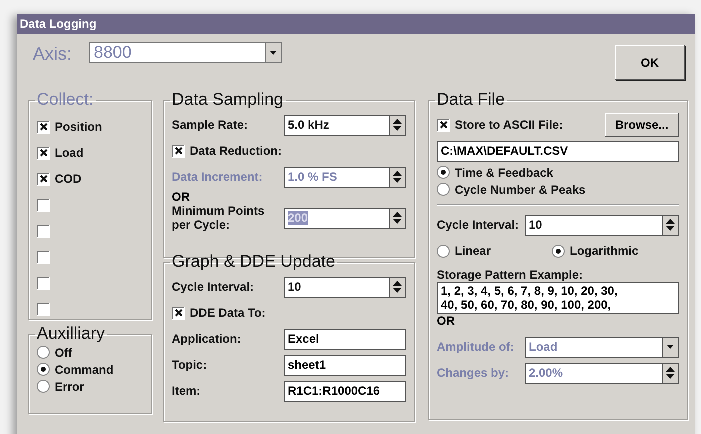 The image size is (701, 434). Describe the element at coordinates (336, 125) in the screenshot. I see `spin-field: 5.0 kHz` at that location.